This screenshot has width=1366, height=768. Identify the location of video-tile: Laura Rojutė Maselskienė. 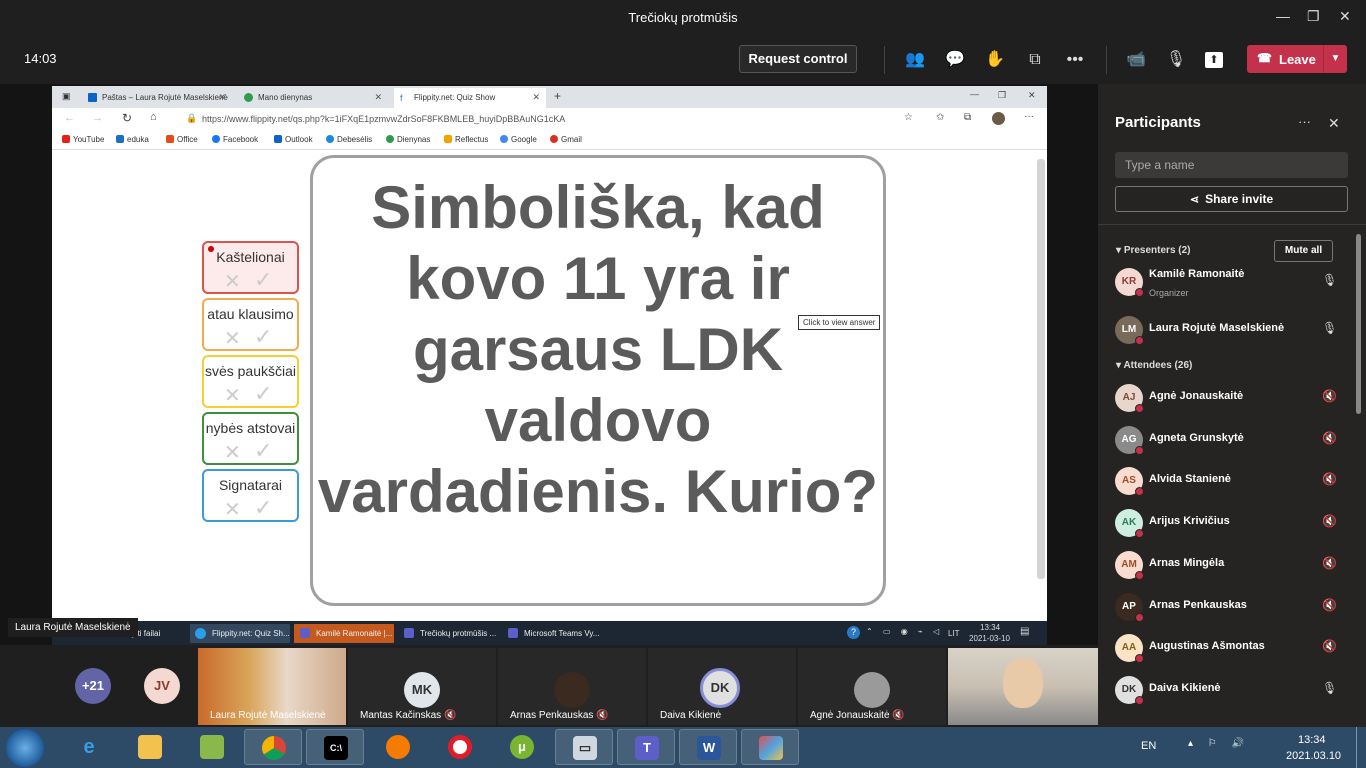
(272, 686).